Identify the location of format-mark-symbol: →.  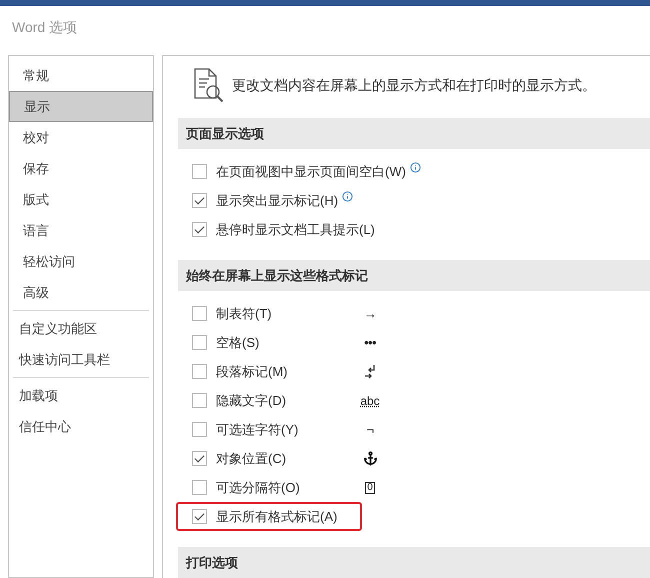
(370, 313).